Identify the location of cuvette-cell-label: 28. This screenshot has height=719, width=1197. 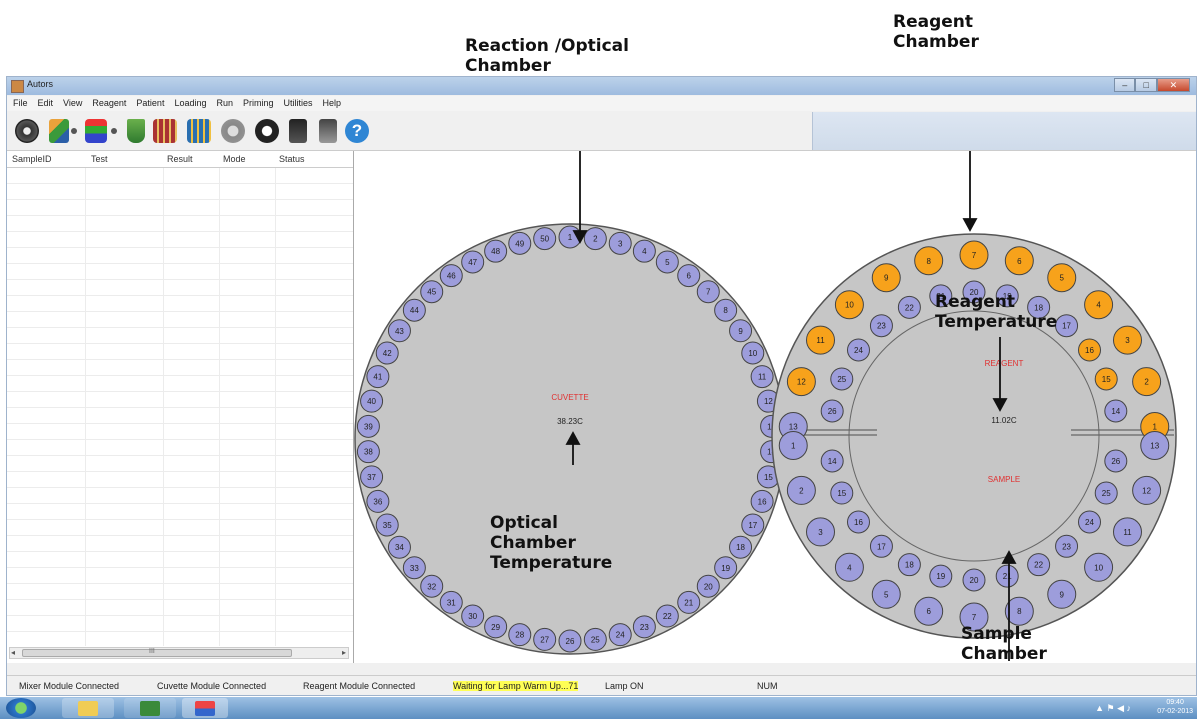
(519, 635).